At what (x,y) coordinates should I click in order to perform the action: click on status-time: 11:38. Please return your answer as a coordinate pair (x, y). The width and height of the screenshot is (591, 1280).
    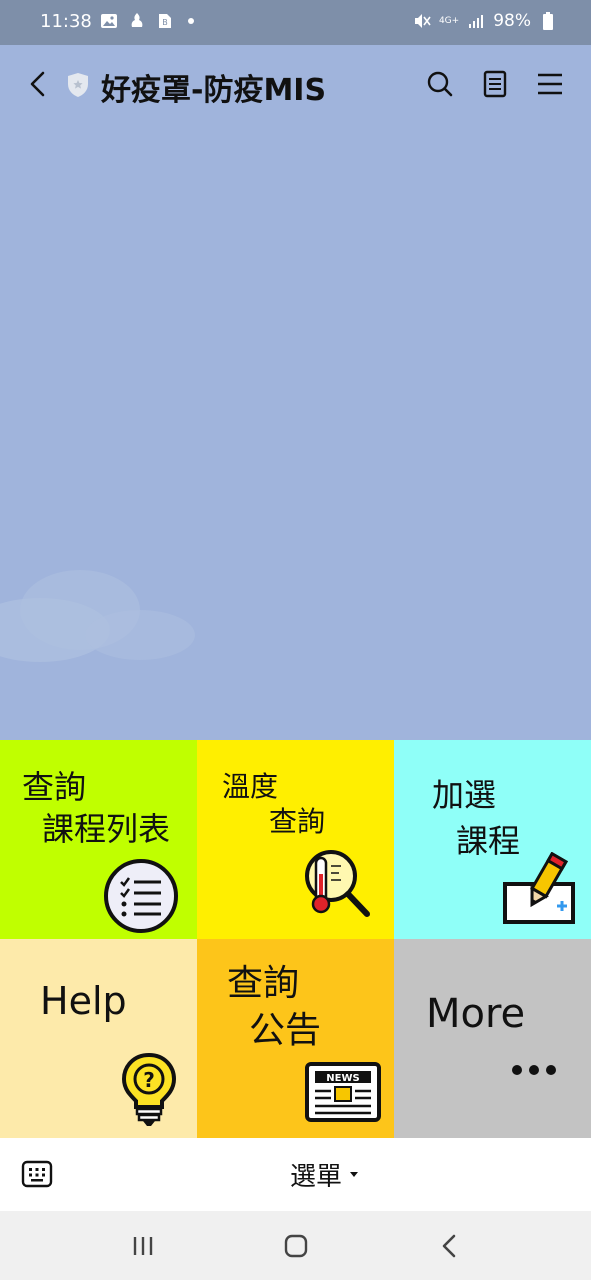
    Looking at the image, I should click on (66, 21).